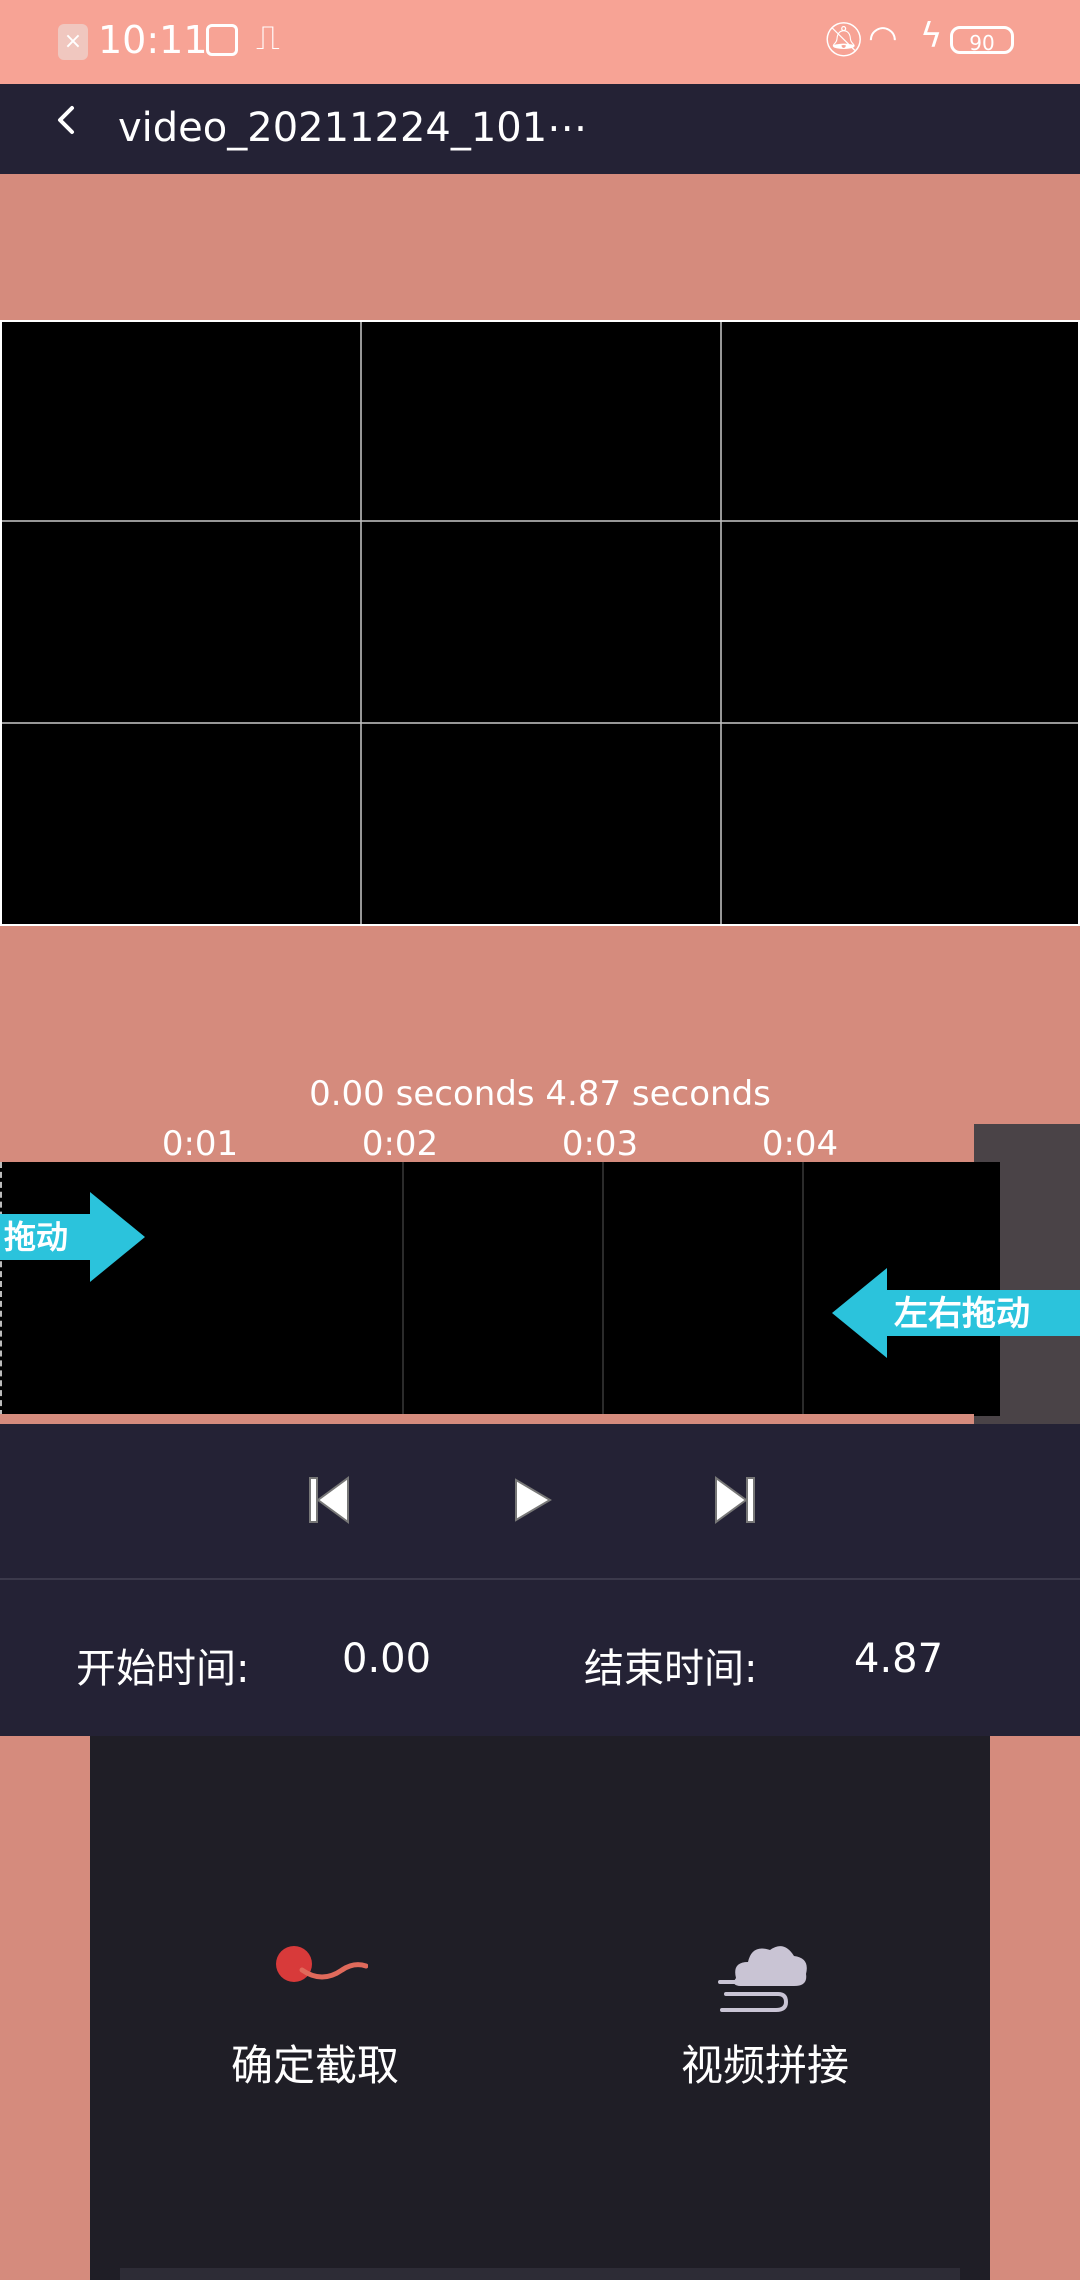  What do you see at coordinates (36, 1237) in the screenshot?
I see `drag-left-text: 拖动` at bounding box center [36, 1237].